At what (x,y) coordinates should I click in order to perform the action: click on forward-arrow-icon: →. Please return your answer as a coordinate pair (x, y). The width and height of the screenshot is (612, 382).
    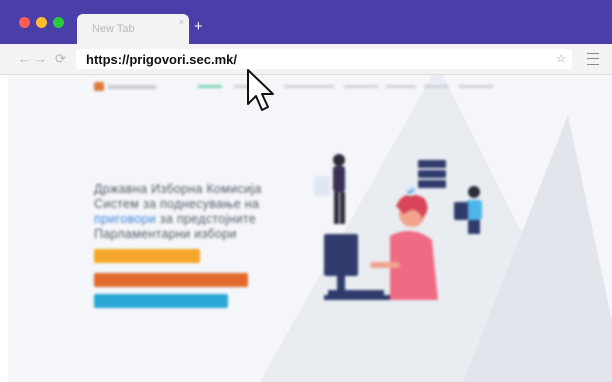
    Looking at the image, I should click on (40, 58).